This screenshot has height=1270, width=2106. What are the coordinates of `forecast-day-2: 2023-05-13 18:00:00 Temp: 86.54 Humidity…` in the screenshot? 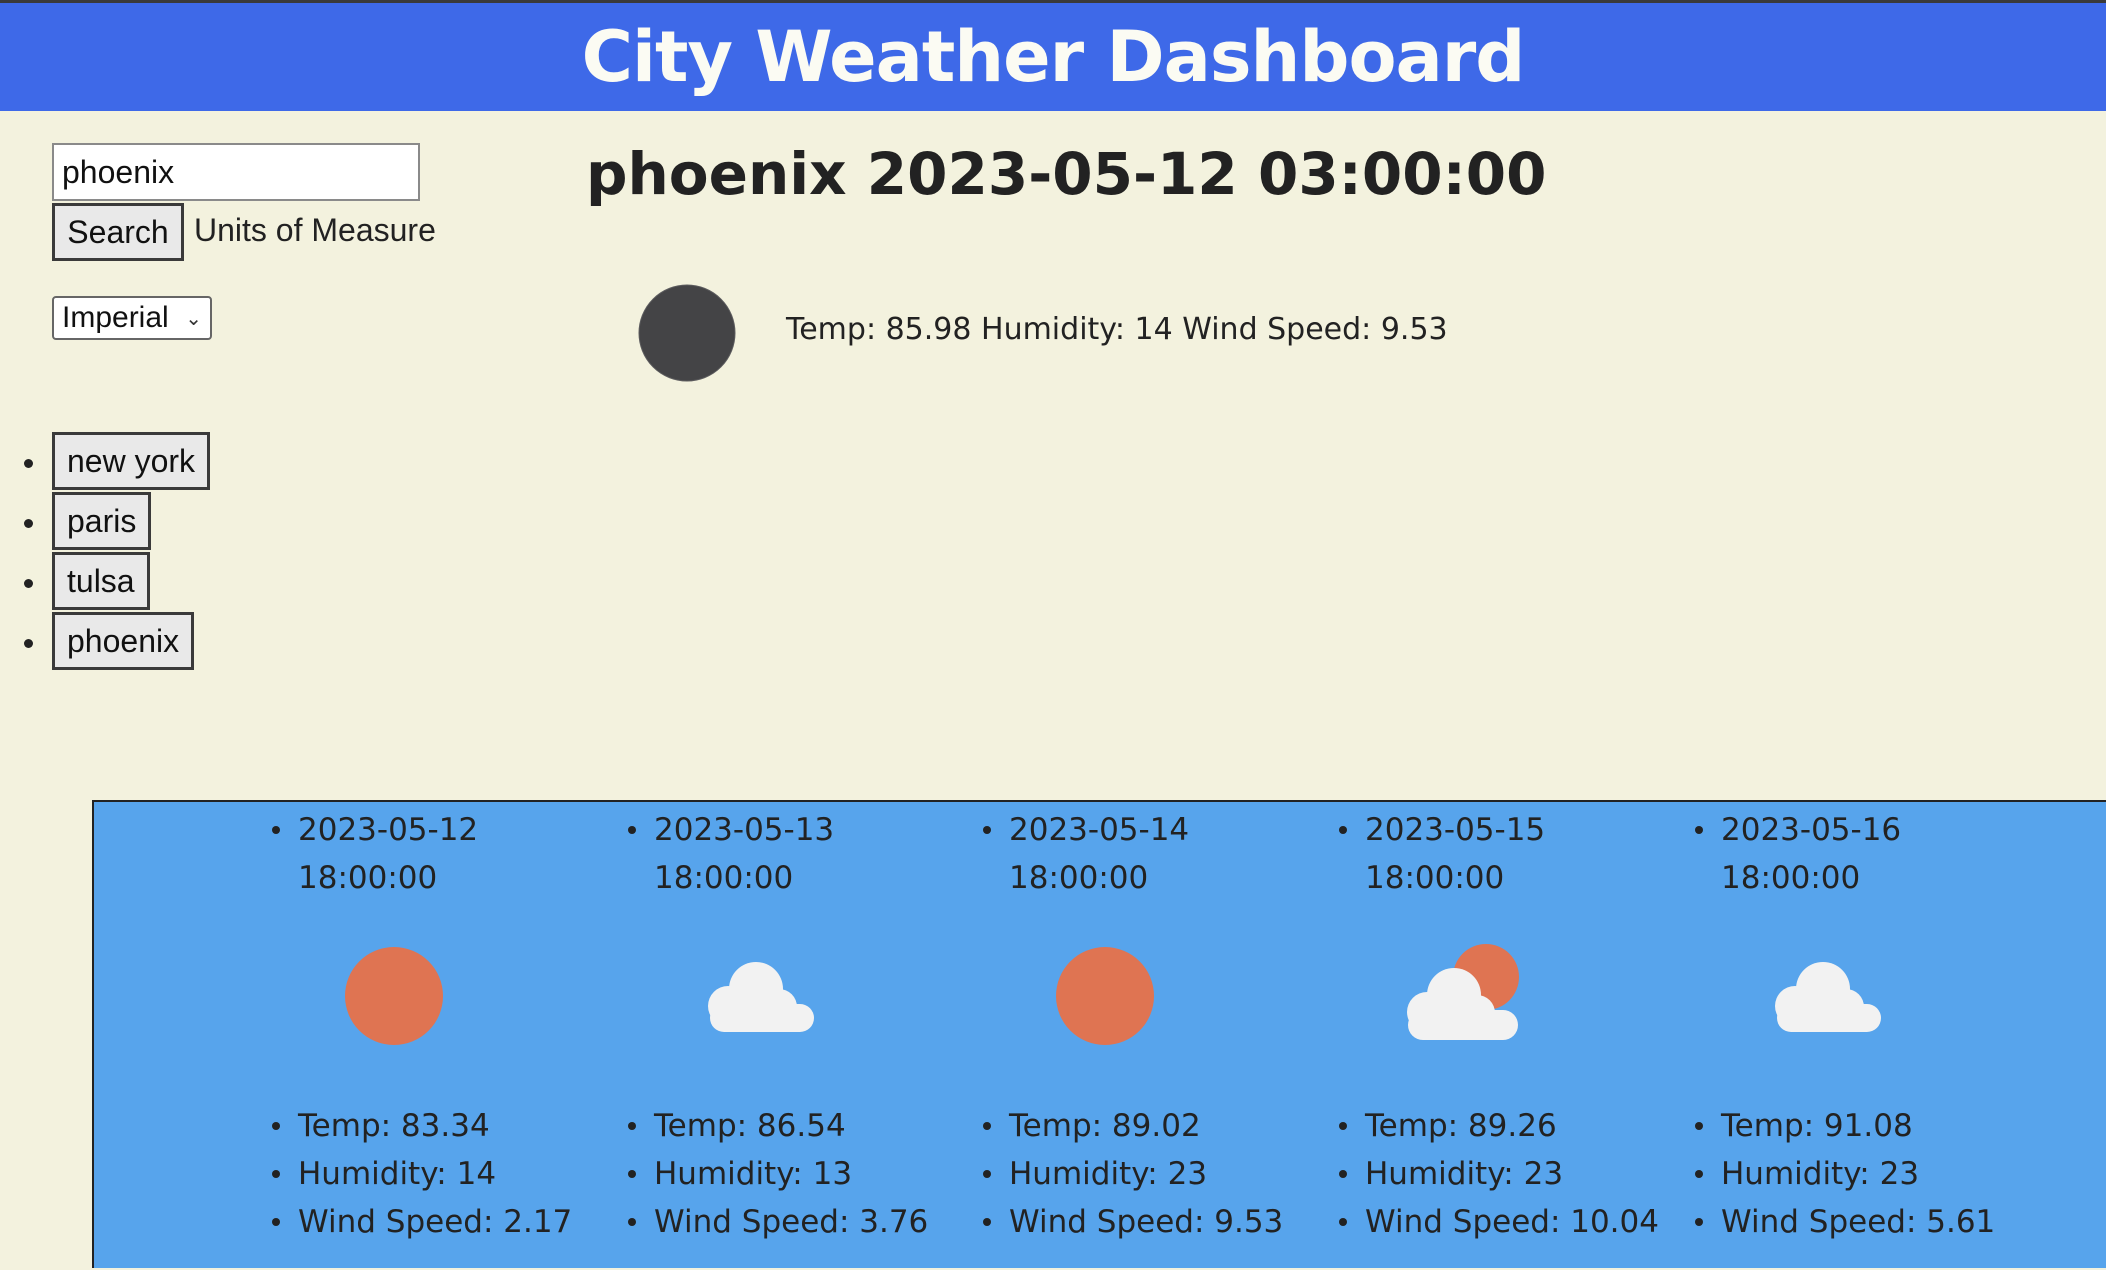 It's located at (689, 1036).